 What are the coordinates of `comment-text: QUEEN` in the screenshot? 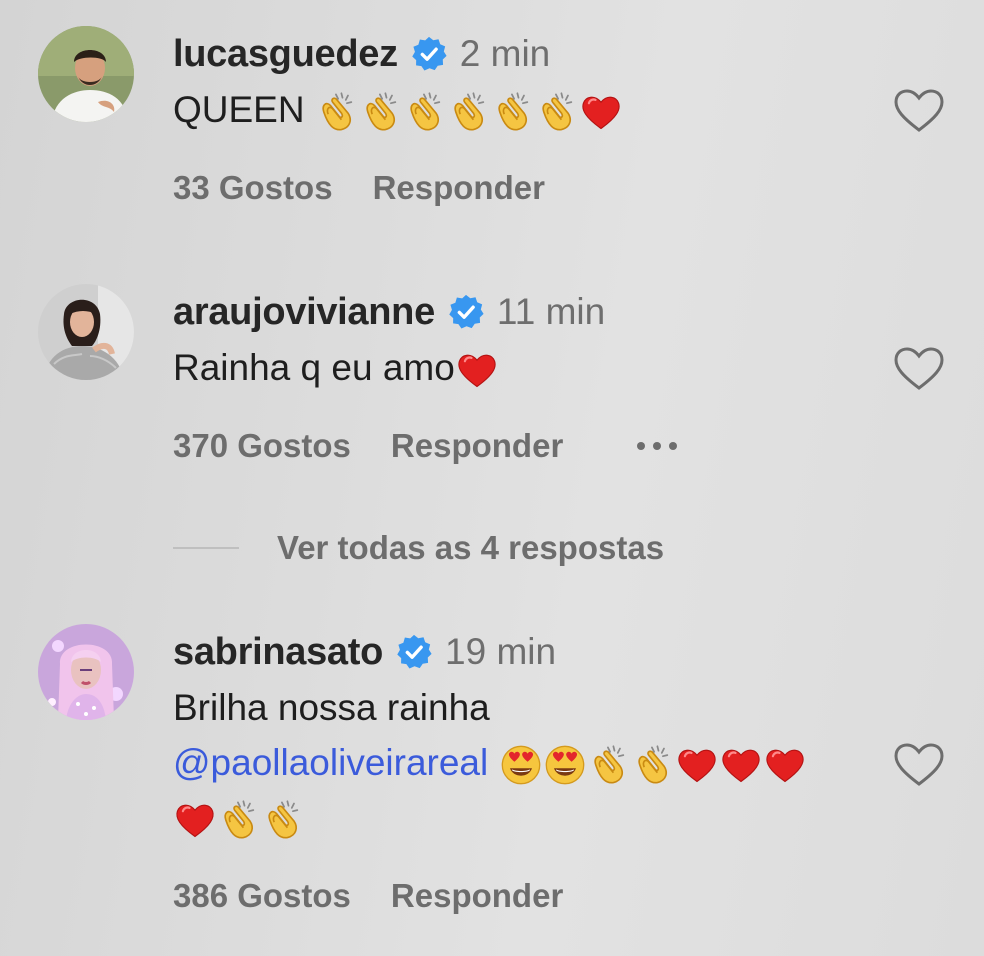 It's located at (398, 109).